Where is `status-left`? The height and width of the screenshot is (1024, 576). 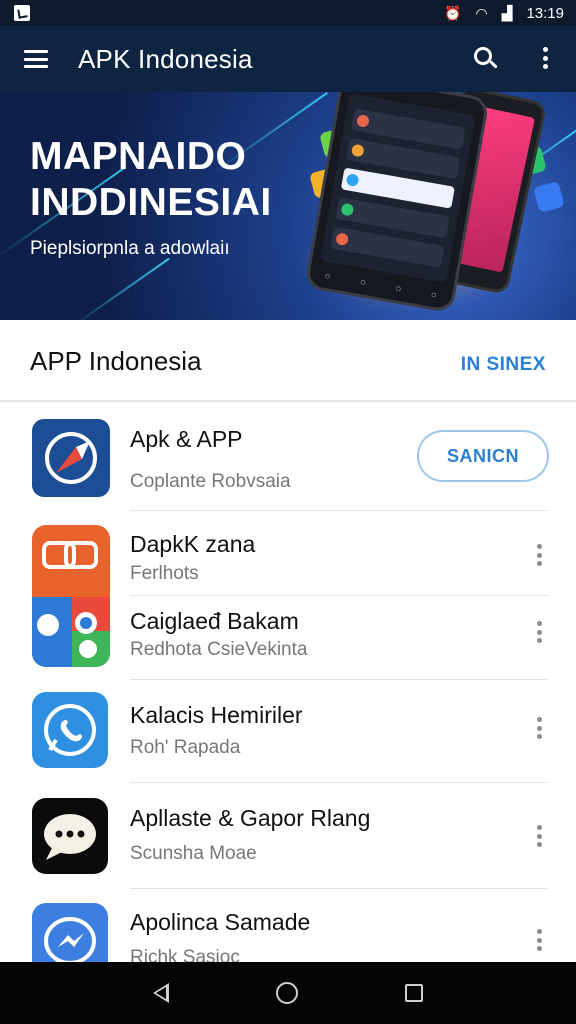 status-left is located at coordinates (22, 13).